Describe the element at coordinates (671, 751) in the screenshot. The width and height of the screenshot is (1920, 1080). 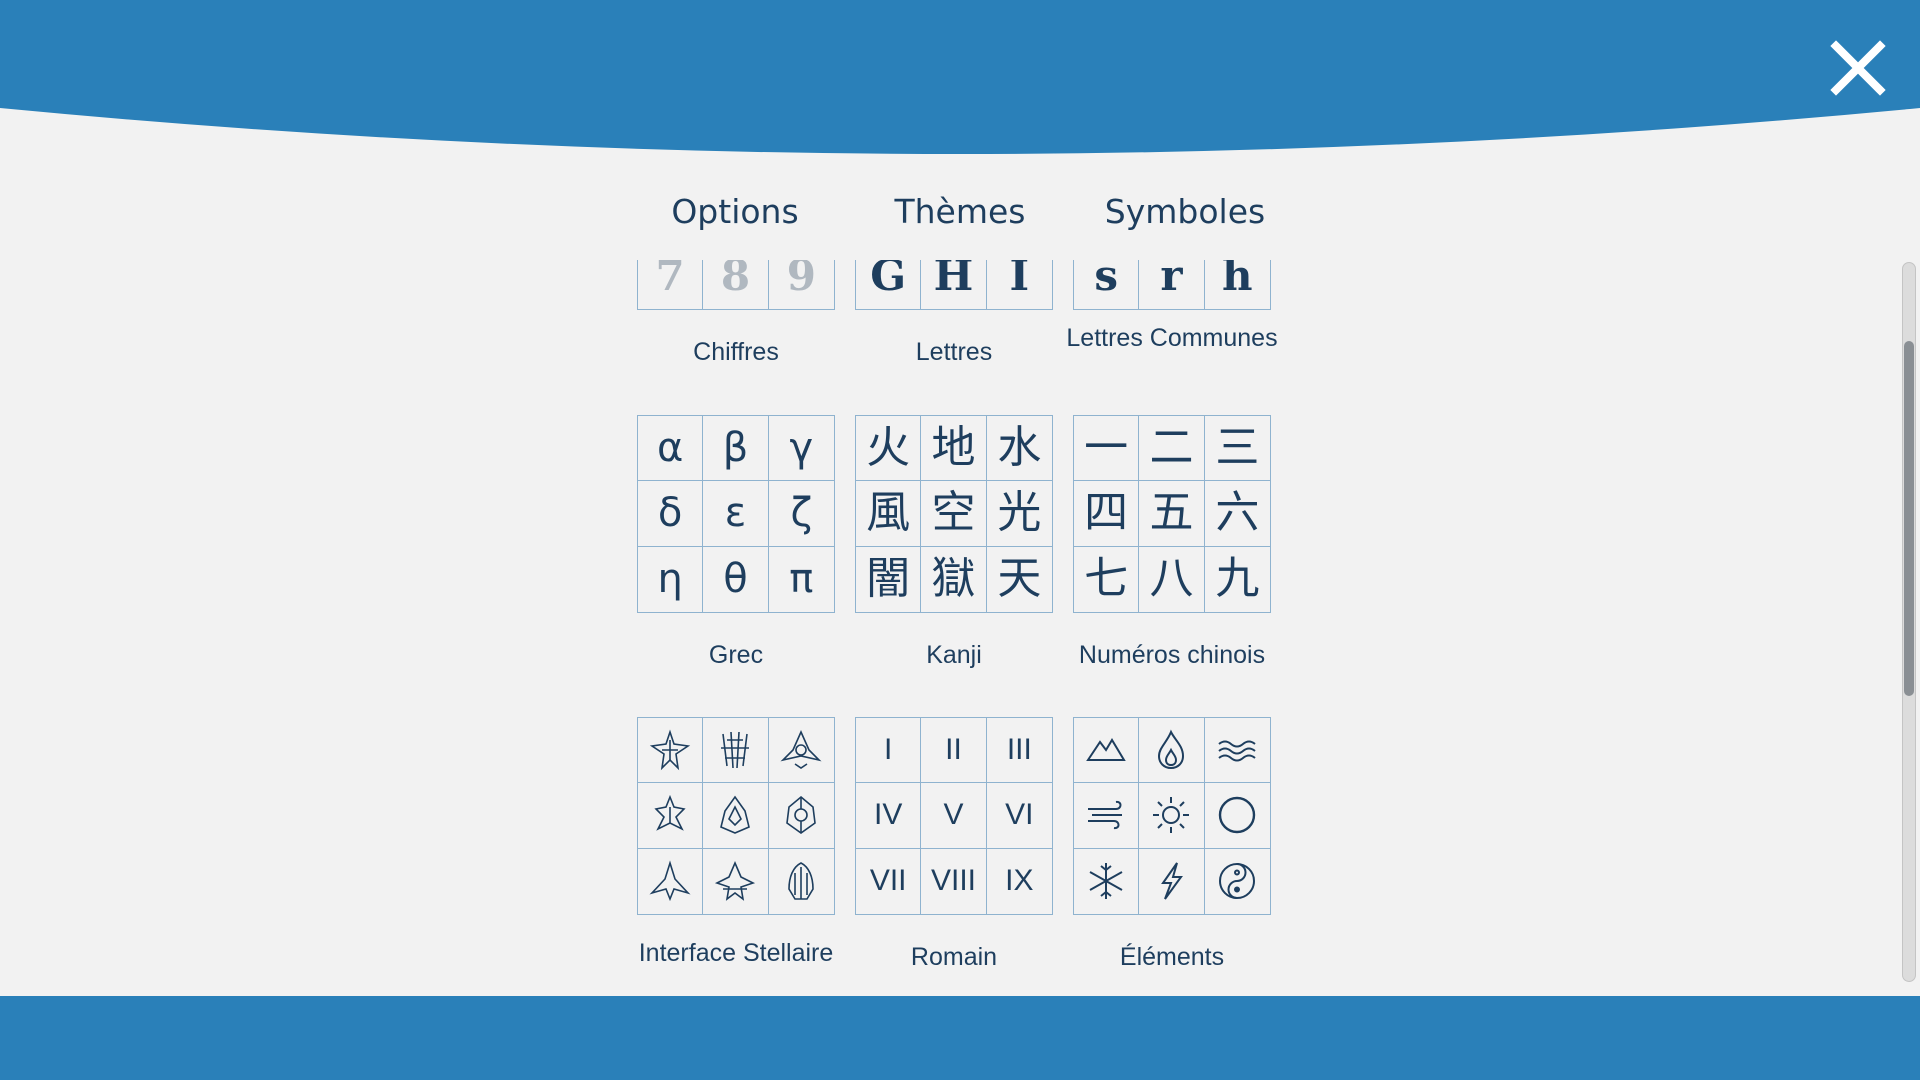
I see `ship-1-icon` at that location.